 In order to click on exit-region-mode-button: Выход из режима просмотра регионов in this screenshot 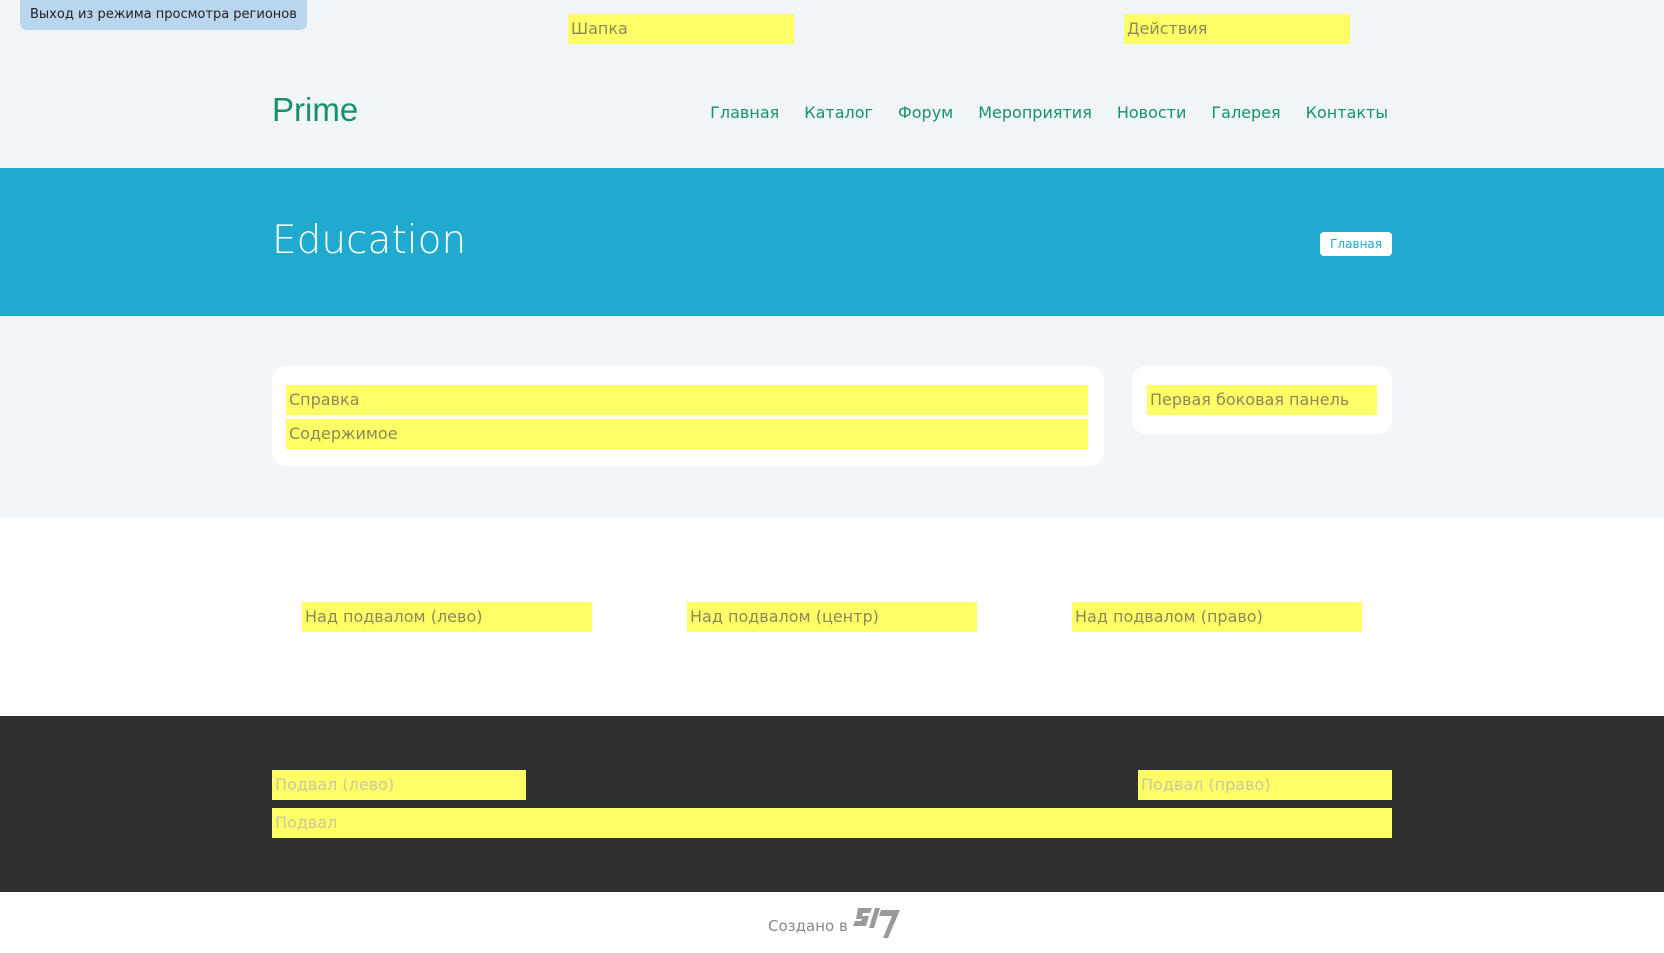, I will do `click(163, 15)`.